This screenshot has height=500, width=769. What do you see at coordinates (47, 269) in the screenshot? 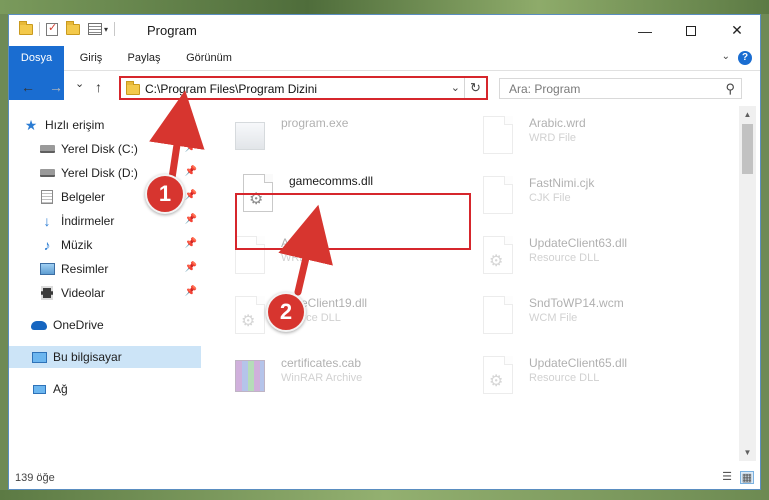
I see `pictures-icon` at bounding box center [47, 269].